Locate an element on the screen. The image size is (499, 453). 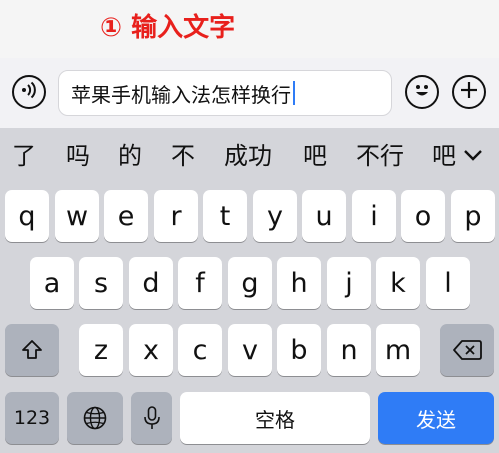
expand-candidates-button is located at coordinates (473, 155).